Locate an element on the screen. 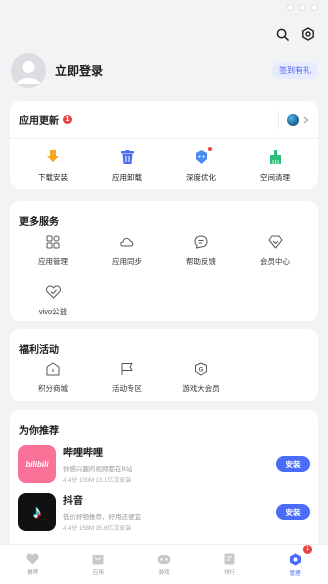 This screenshot has height=584, width=328. bag-tab-icon is located at coordinates (98, 560).